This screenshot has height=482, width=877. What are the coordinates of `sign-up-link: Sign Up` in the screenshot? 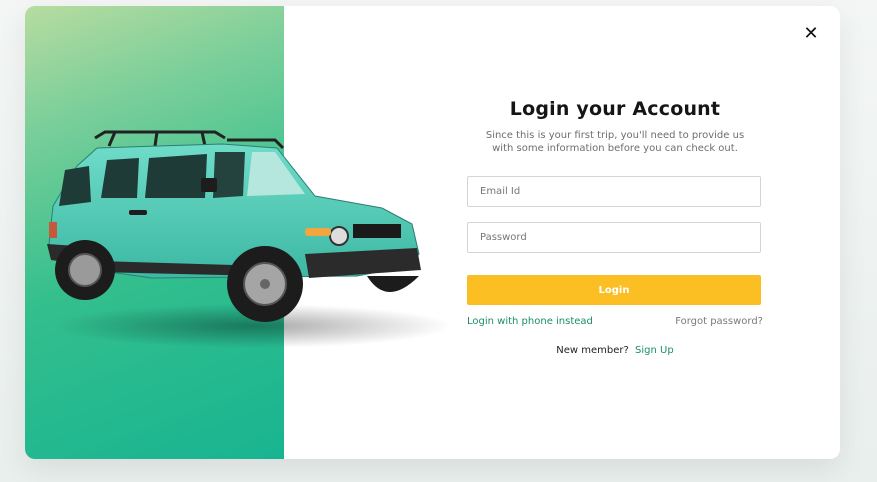 It's located at (654, 350).